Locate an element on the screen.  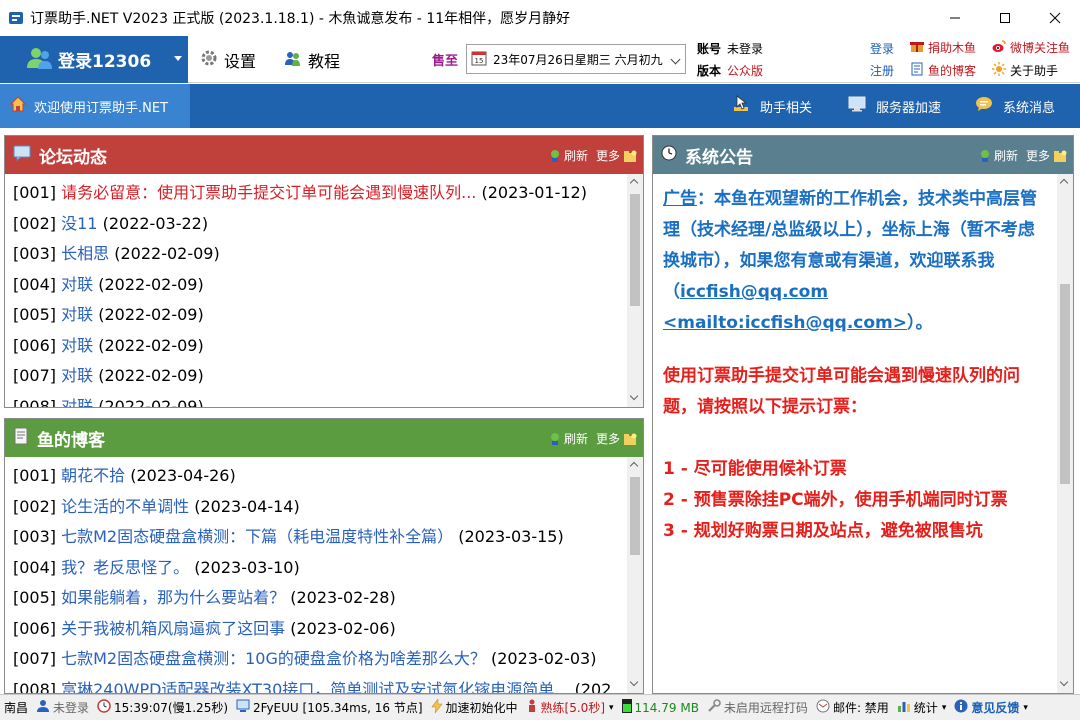
list-item: [005] 对联 (2022-02-09) is located at coordinates (316, 315).